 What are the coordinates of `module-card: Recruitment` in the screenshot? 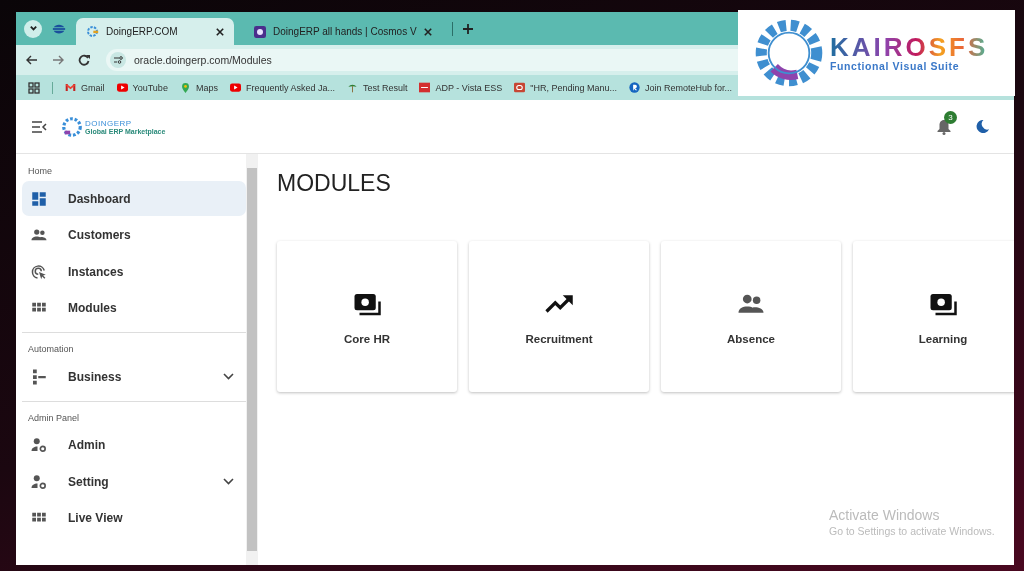 It's located at (559, 316).